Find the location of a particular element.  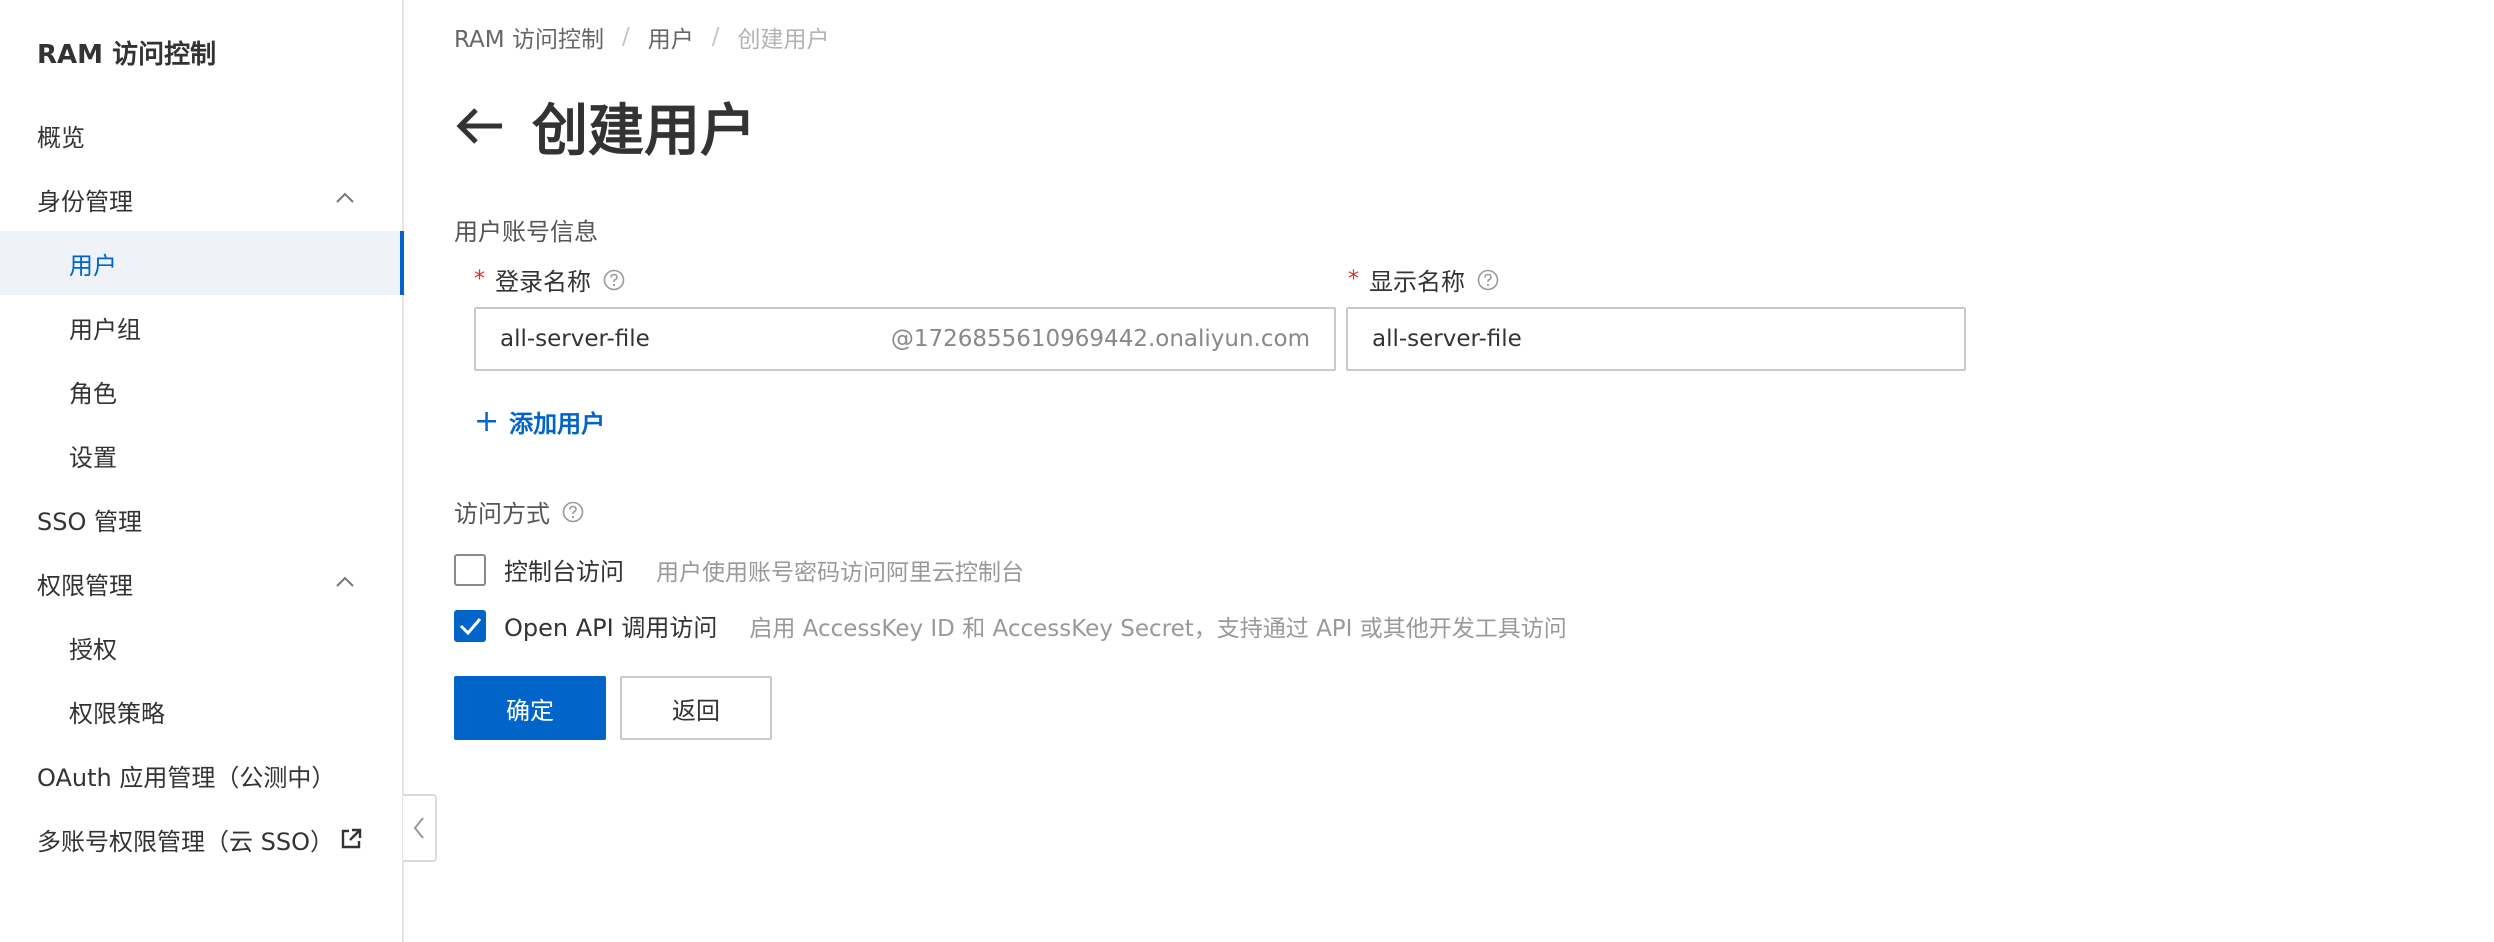

sidebar-item-label: 多账号权限管理（云 SSO） is located at coordinates (185, 841).